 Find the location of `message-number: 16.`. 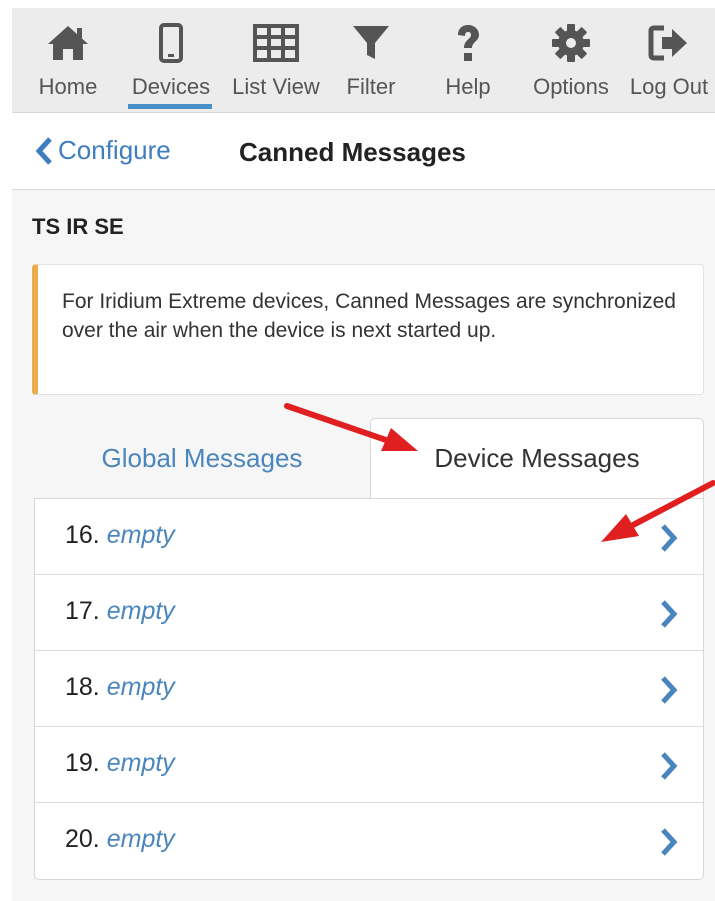

message-number: 16. is located at coordinates (82, 535).